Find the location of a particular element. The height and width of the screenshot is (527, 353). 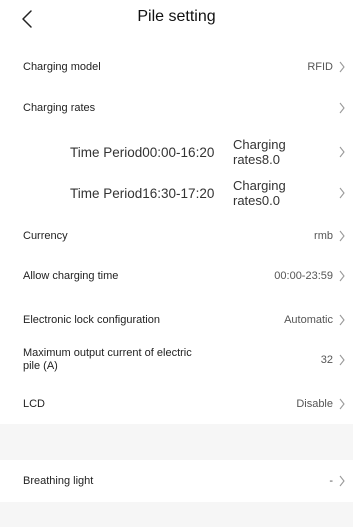

breathing-light-value: - is located at coordinates (331, 481).